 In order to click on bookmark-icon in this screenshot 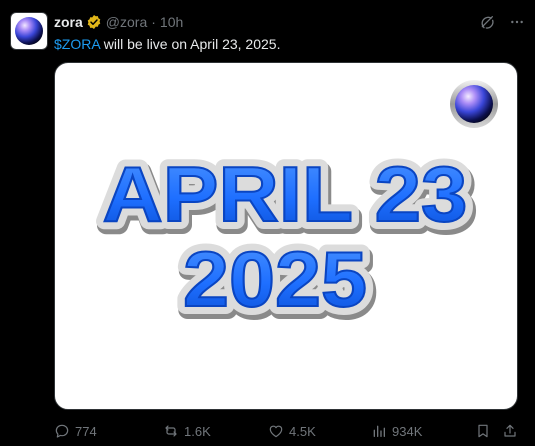, I will do `click(483, 431)`.